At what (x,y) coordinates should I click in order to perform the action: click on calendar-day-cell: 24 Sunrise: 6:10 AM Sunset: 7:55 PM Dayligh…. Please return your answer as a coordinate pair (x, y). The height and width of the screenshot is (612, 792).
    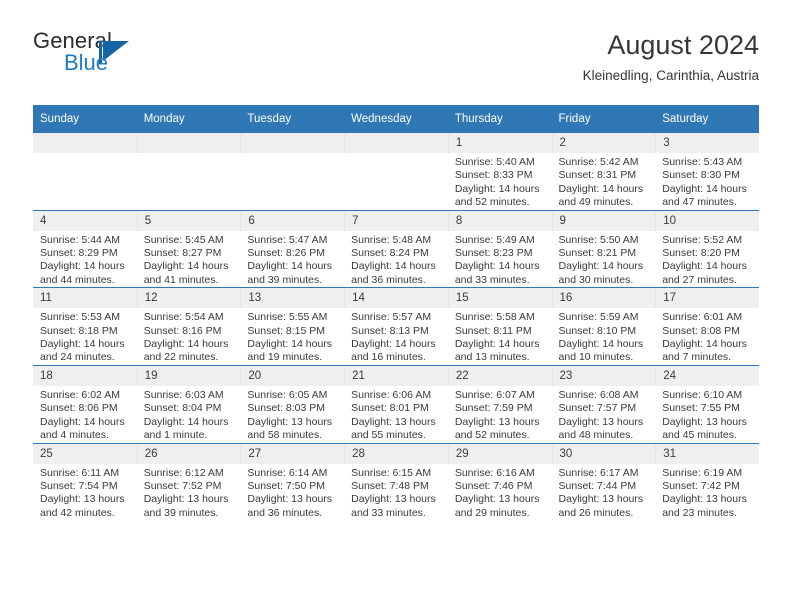
    Looking at the image, I should click on (707, 403).